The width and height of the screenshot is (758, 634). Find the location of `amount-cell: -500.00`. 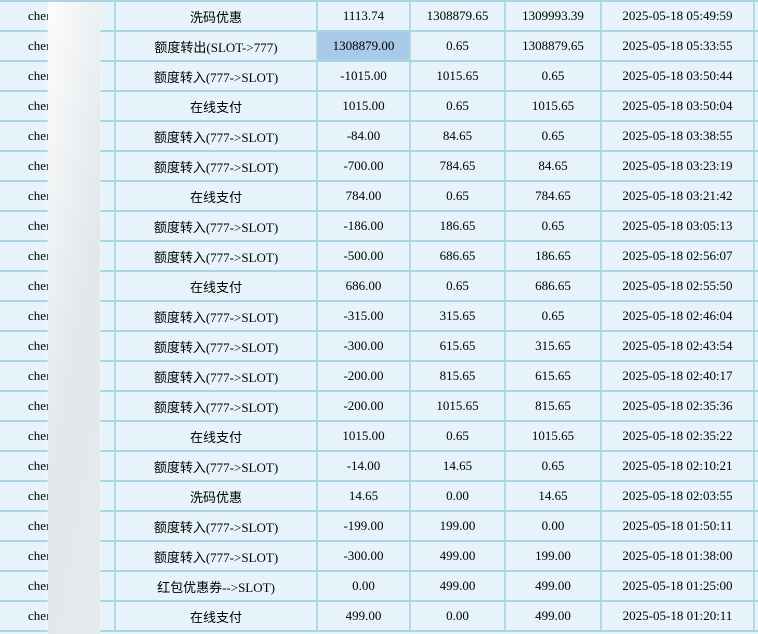

amount-cell: -500.00 is located at coordinates (364, 256).